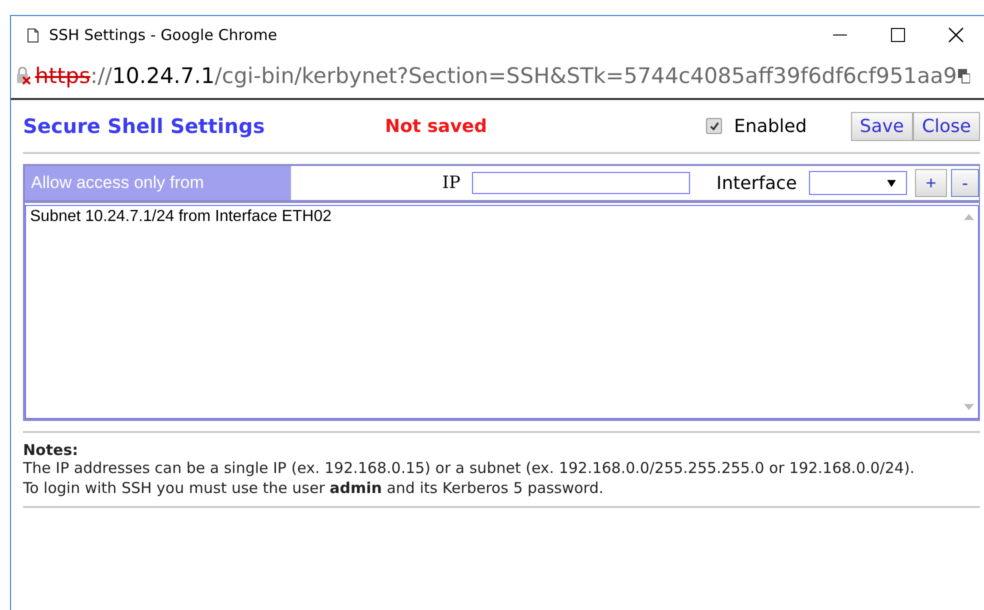  I want to click on note-text: To login with SSH you must use the user admin and its Kerberos 5 password., so click(313, 488).